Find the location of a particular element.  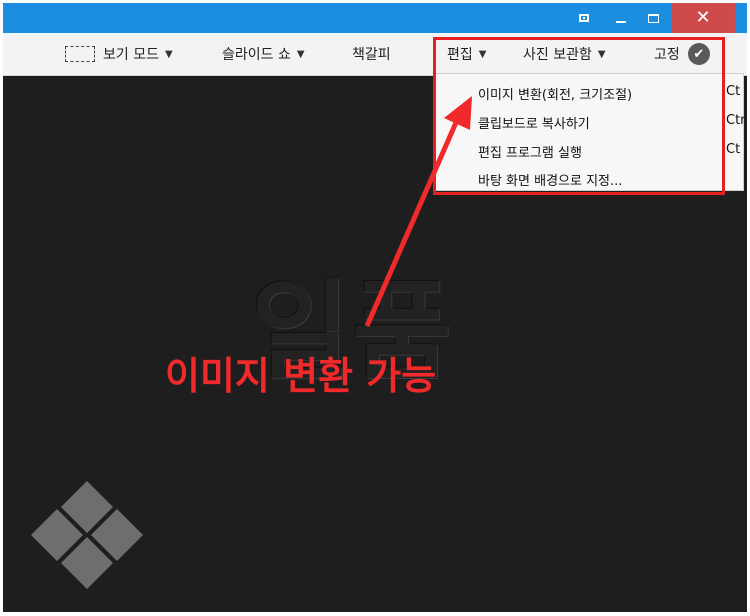

slideshow-menu: 슬라이드 쇼 ▼ is located at coordinates (263, 54).